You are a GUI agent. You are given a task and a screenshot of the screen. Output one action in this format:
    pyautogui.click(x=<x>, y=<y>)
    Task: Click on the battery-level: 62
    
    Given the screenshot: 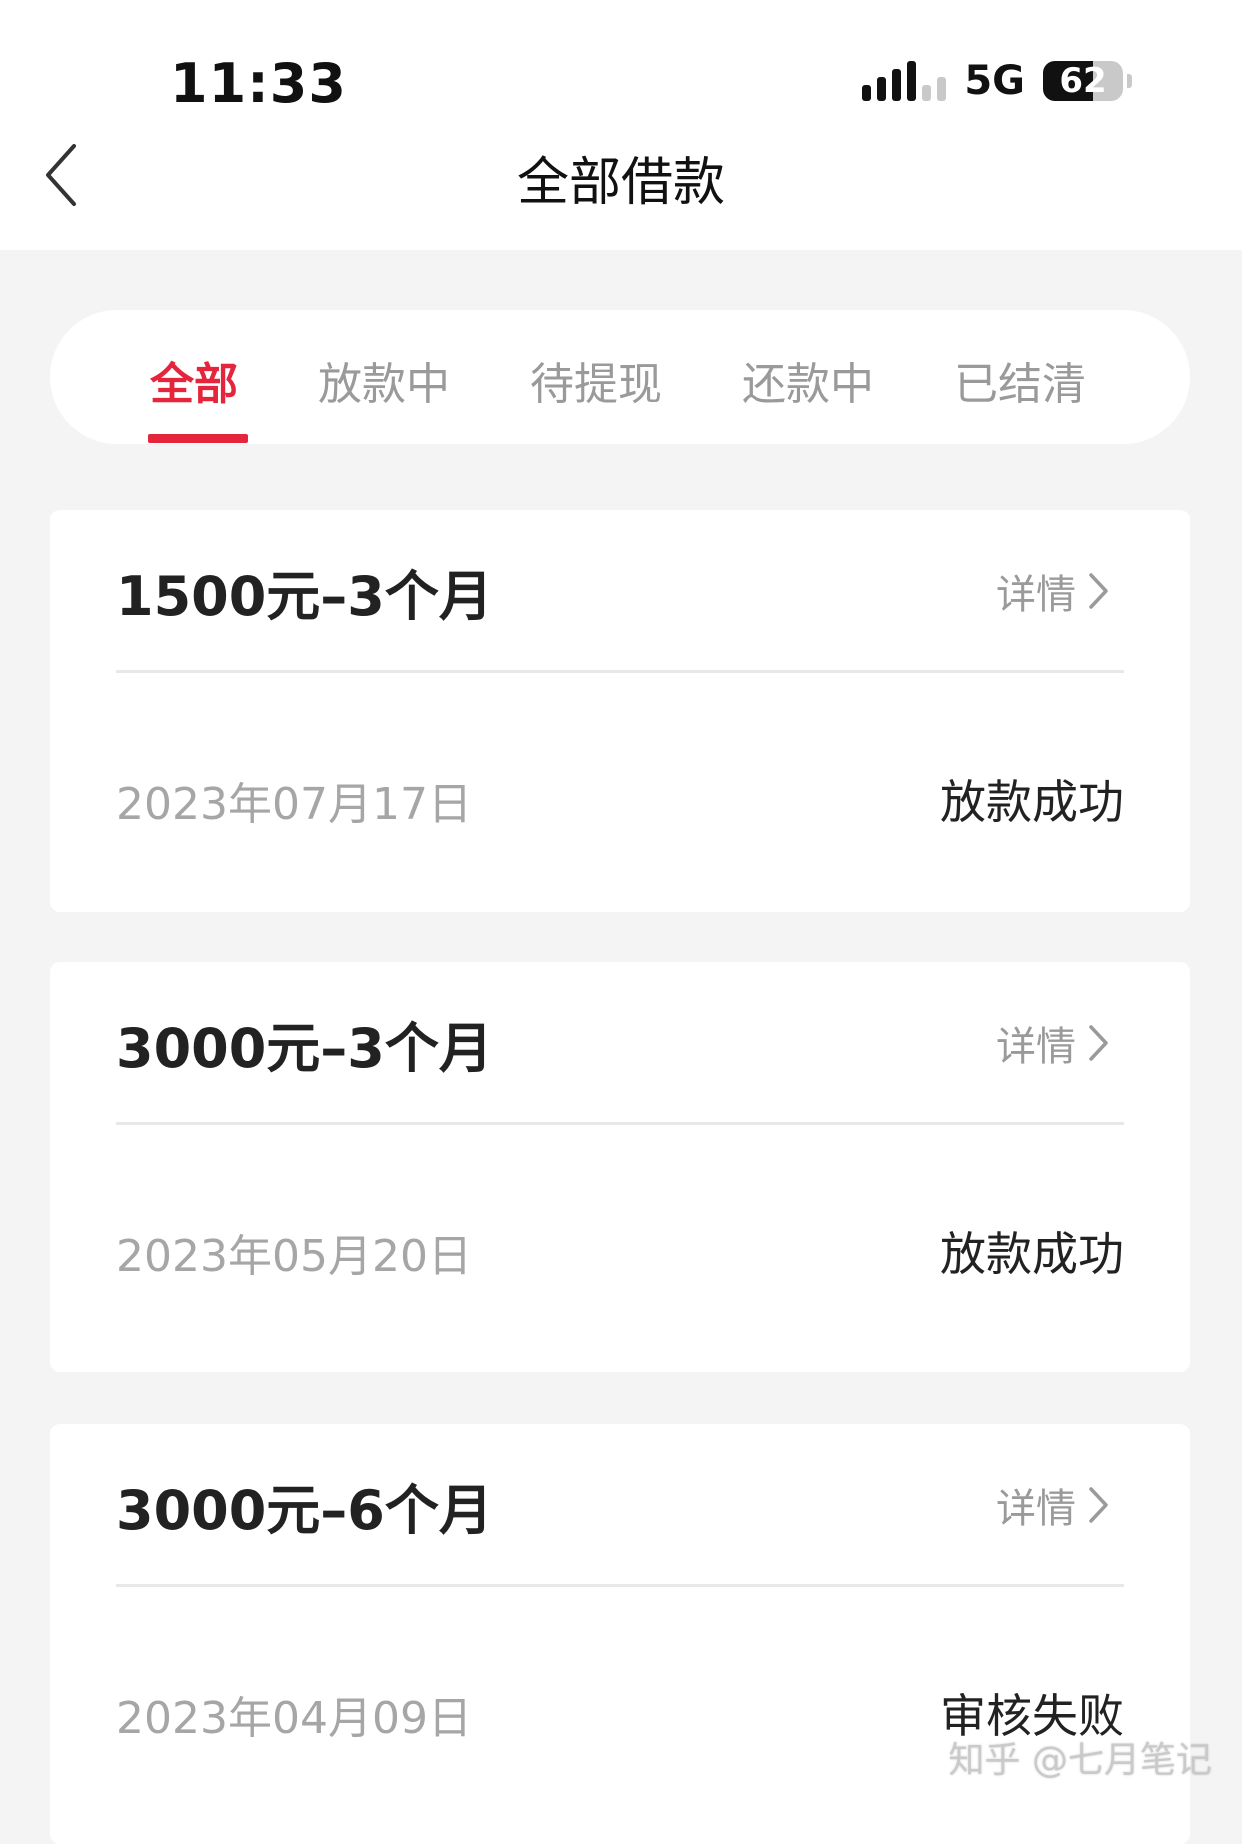 What is the action you would take?
    pyautogui.click(x=1083, y=81)
    